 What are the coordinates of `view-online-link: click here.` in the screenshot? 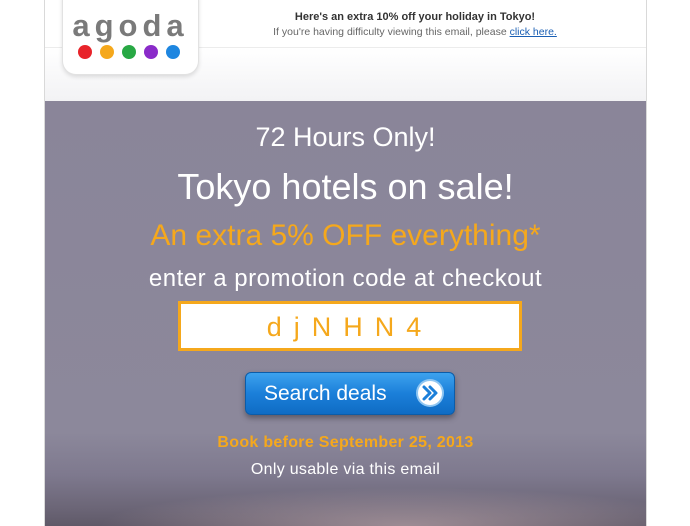 It's located at (533, 32).